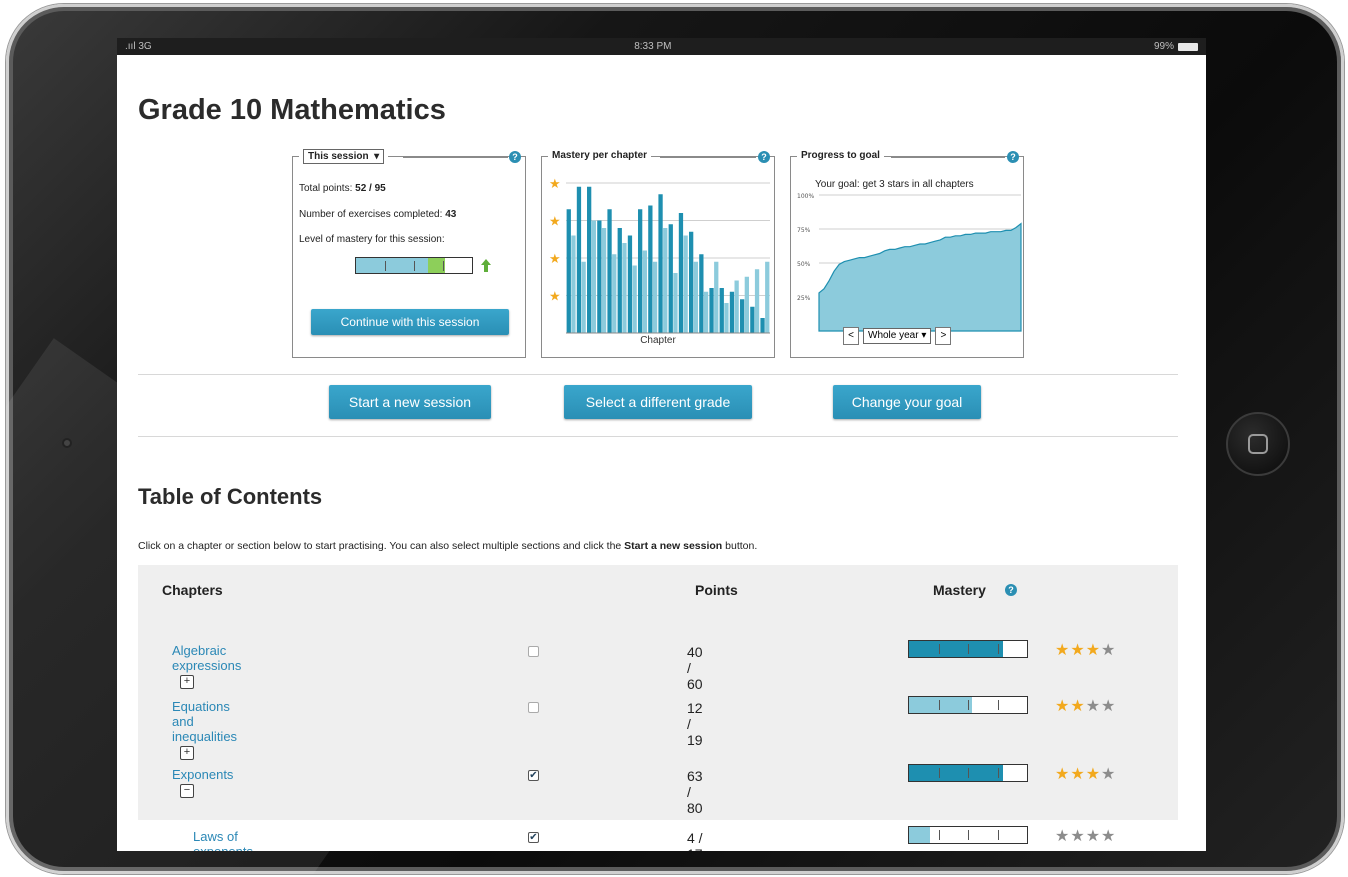 The image size is (1348, 877). Describe the element at coordinates (410, 402) in the screenshot. I see `start-session-button: Start a new session` at that location.